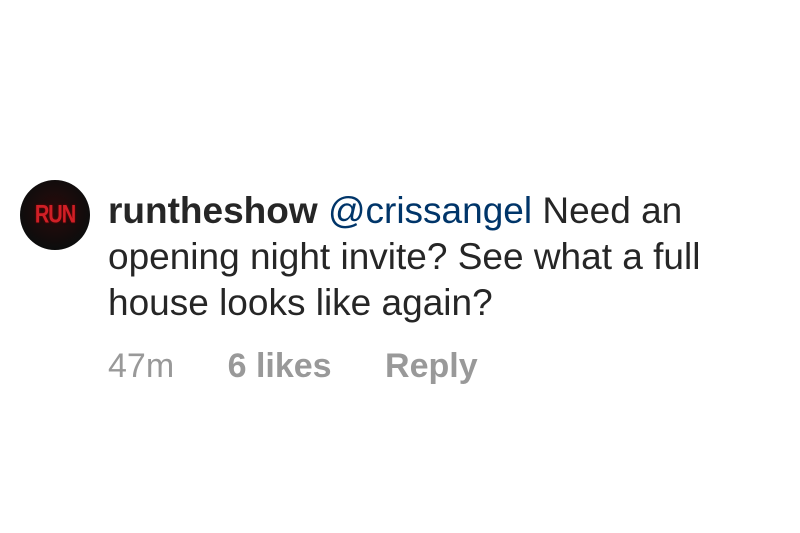 This screenshot has width=800, height=533. I want to click on comment-text-line1: Need an, so click(607, 210).